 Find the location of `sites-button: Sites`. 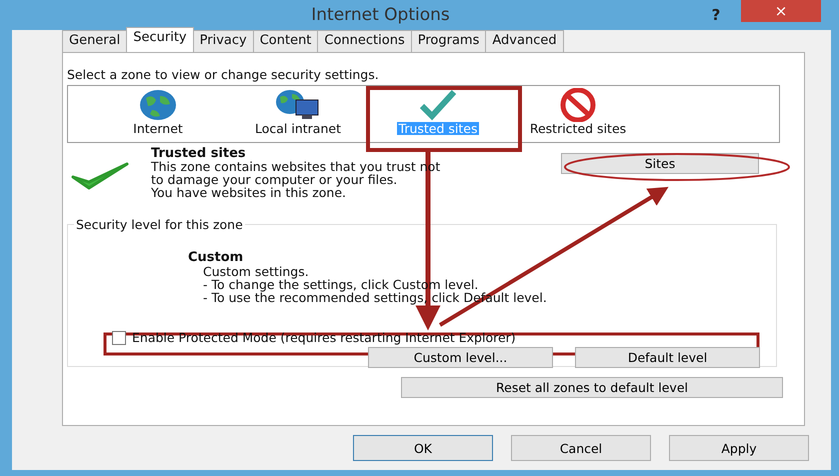

sites-button: Sites is located at coordinates (660, 163).